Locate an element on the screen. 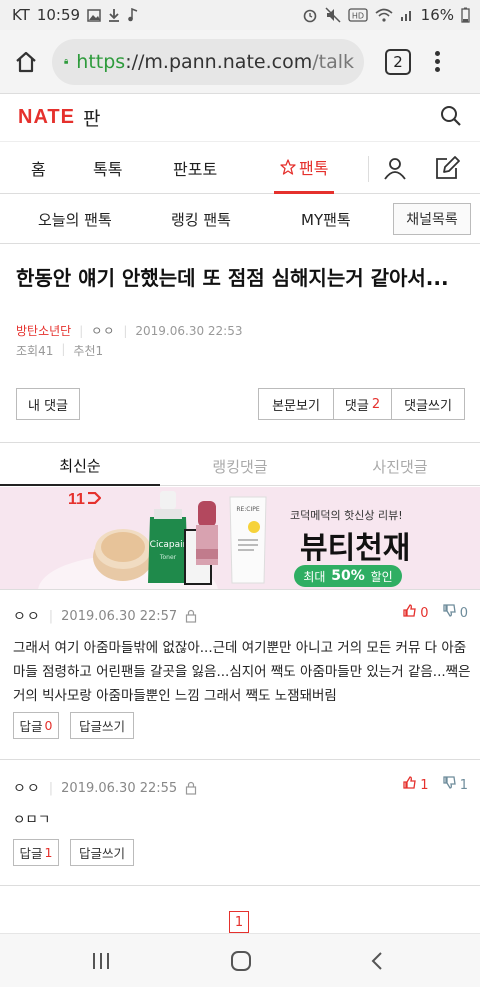  write-comment-button: 댓글쓰기 is located at coordinates (428, 404).